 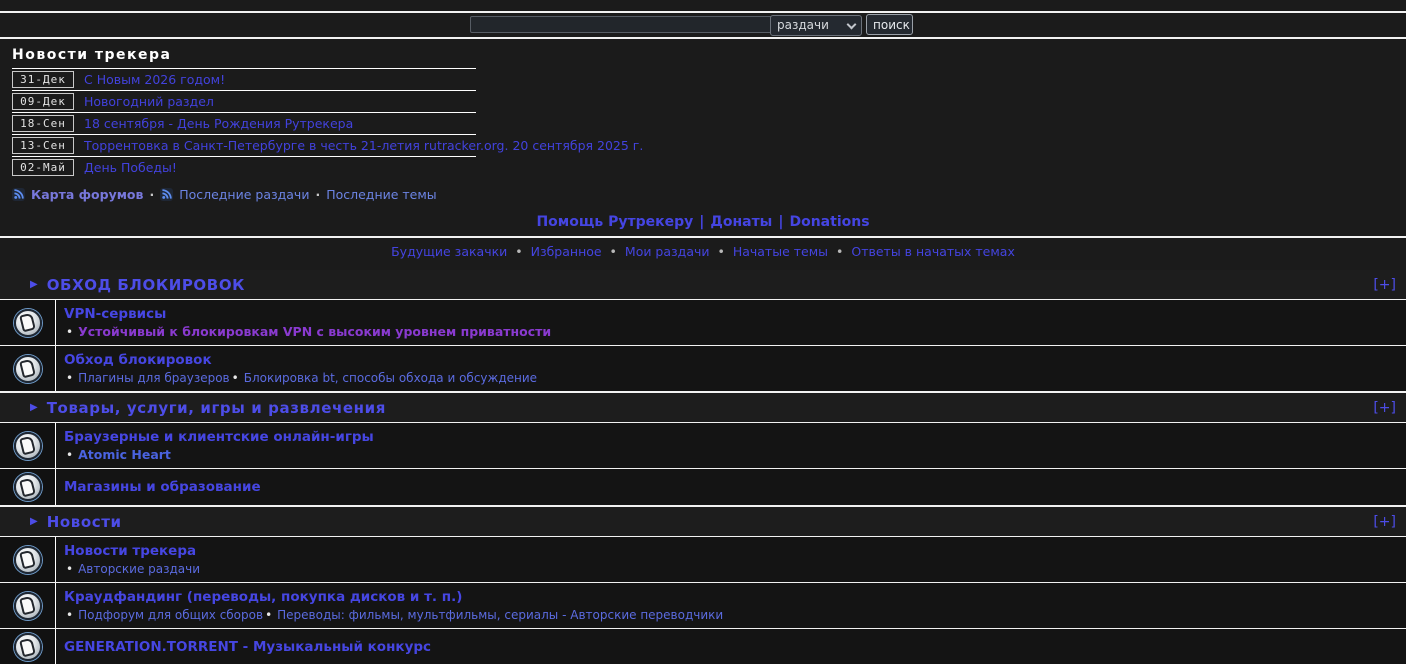 What do you see at coordinates (780, 251) in the screenshot?
I see `user-menu-link: Начатые темы` at bounding box center [780, 251].